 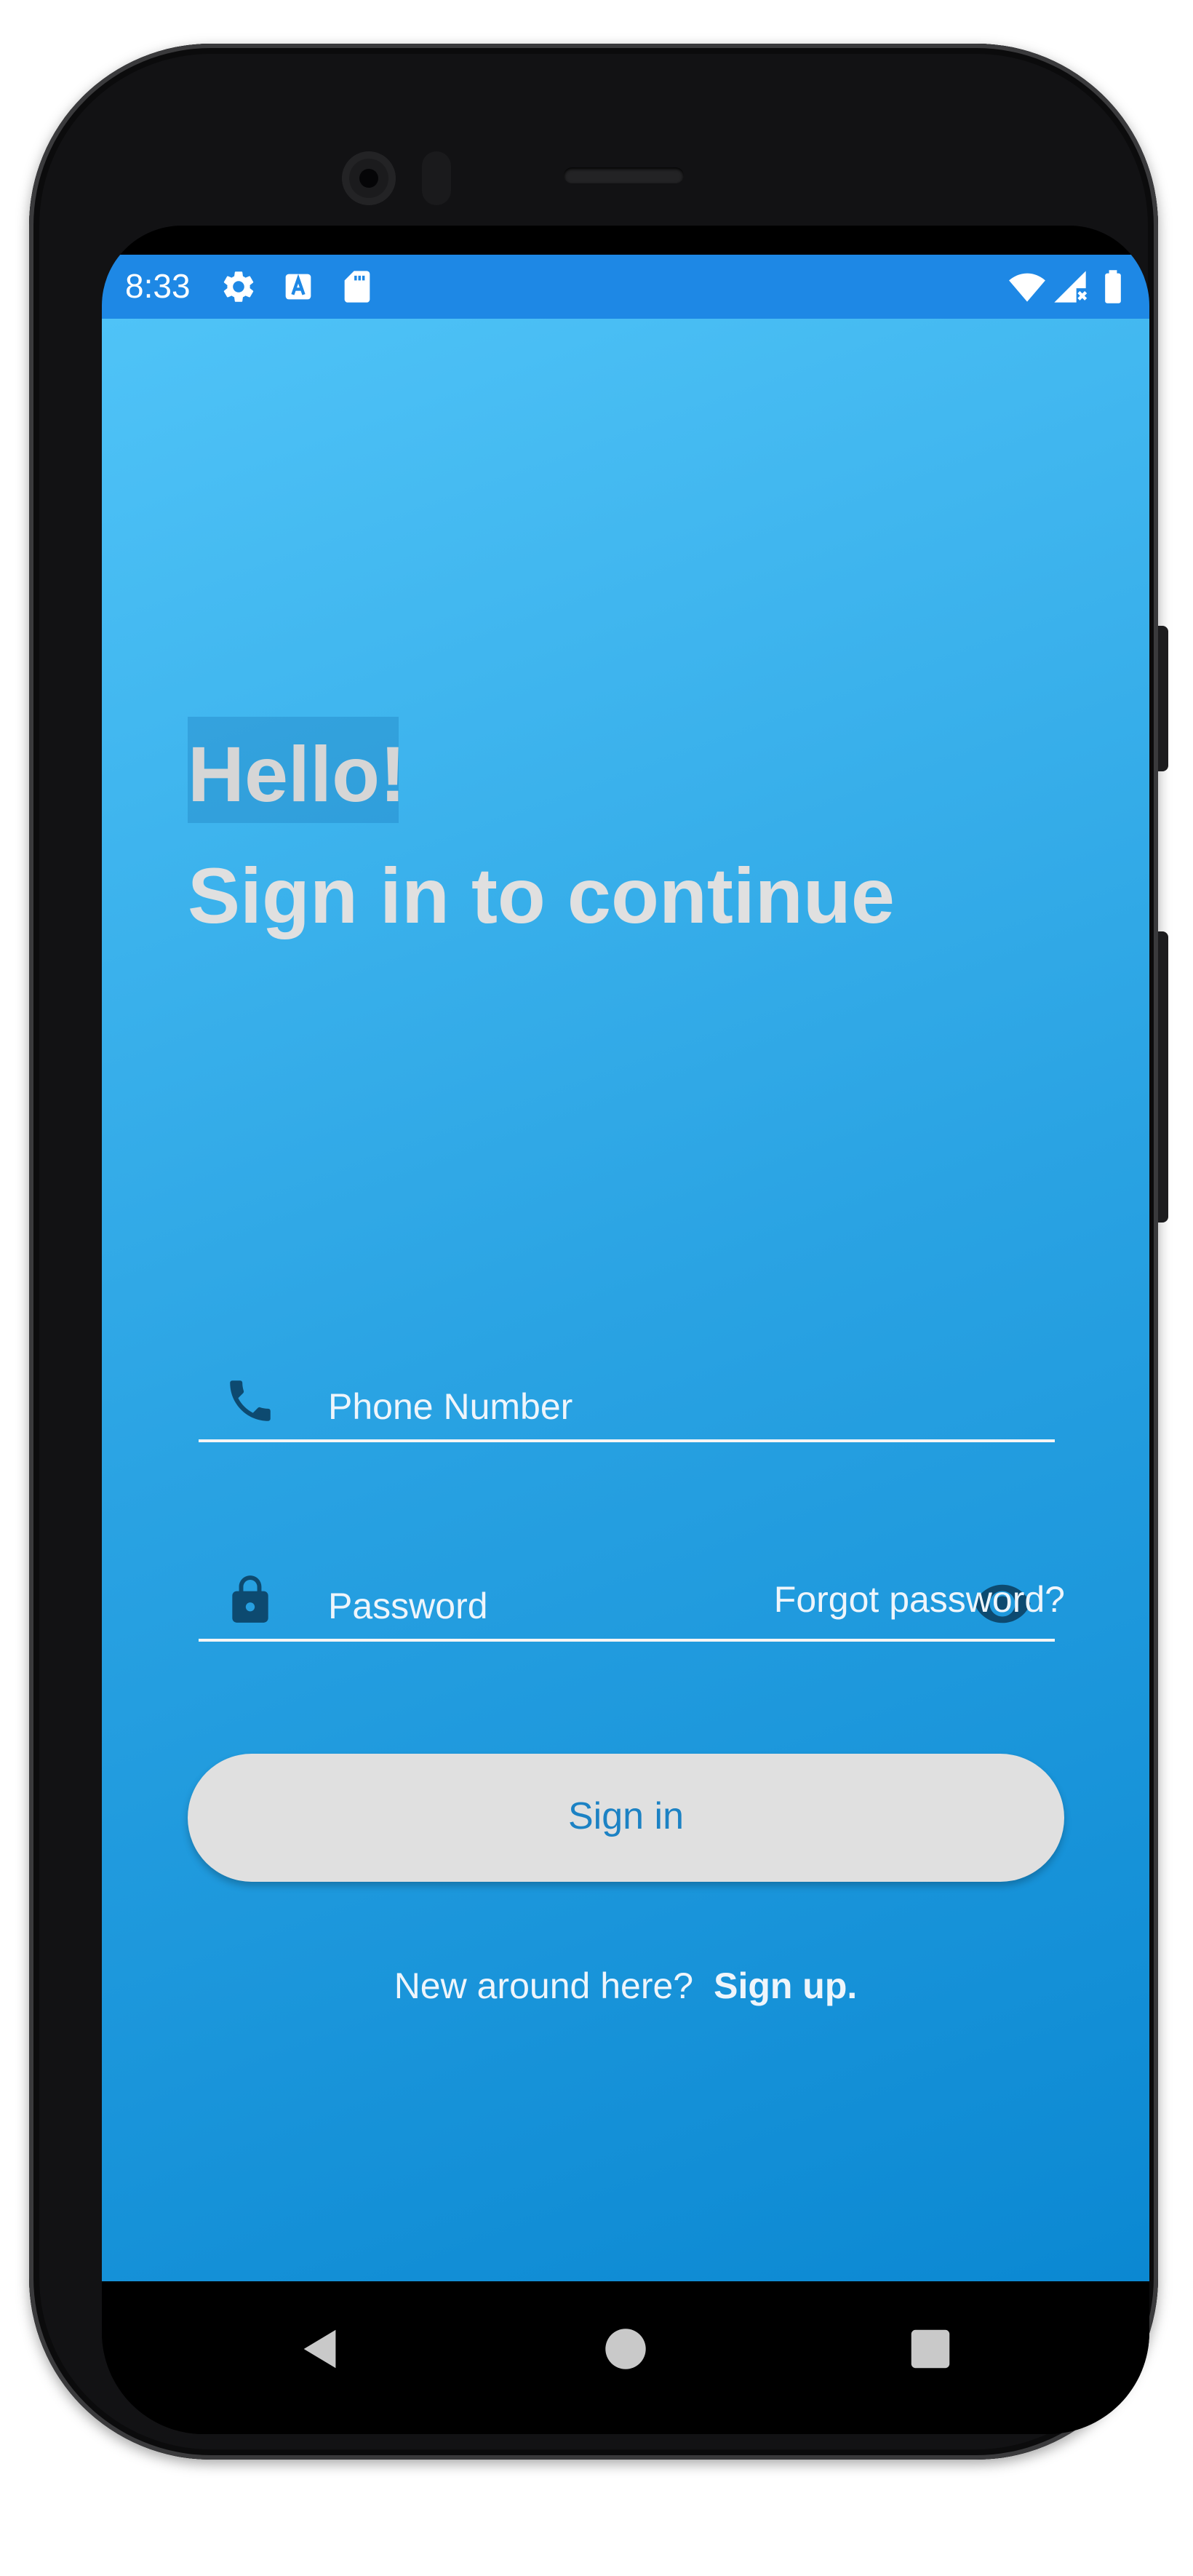 What do you see at coordinates (625, 287) in the screenshot?
I see `status-bar: 8:33` at bounding box center [625, 287].